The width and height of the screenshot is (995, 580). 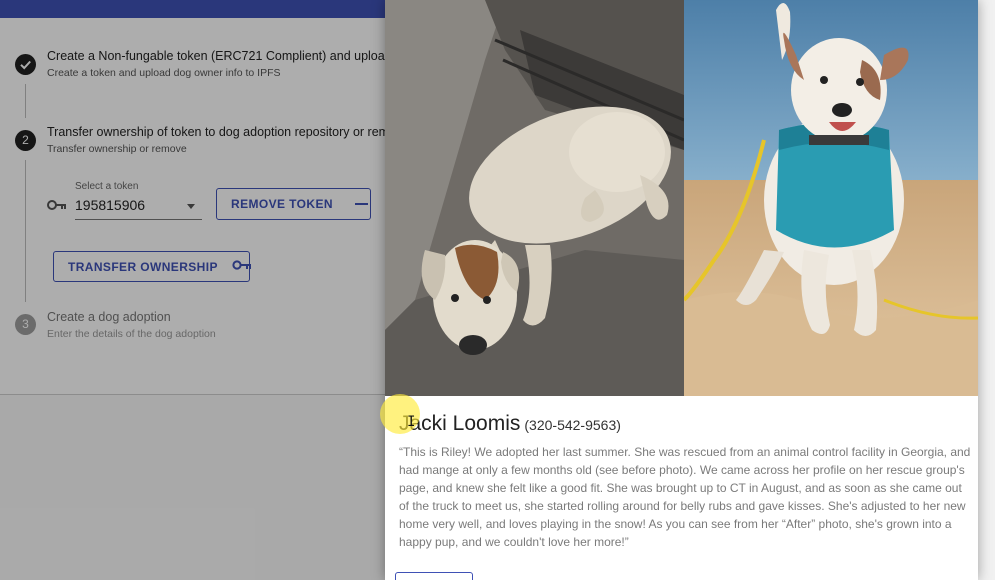 What do you see at coordinates (572, 425) in the screenshot?
I see `owner-phone: (320-542-9563)` at bounding box center [572, 425].